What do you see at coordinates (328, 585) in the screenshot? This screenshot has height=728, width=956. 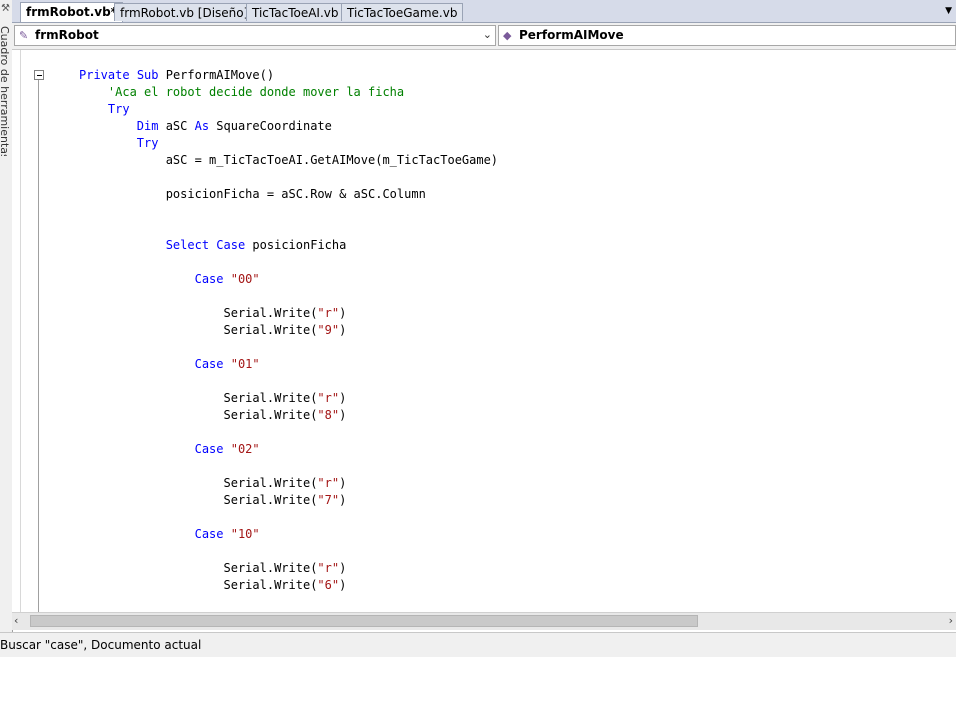 I see `code-string: "6"` at bounding box center [328, 585].